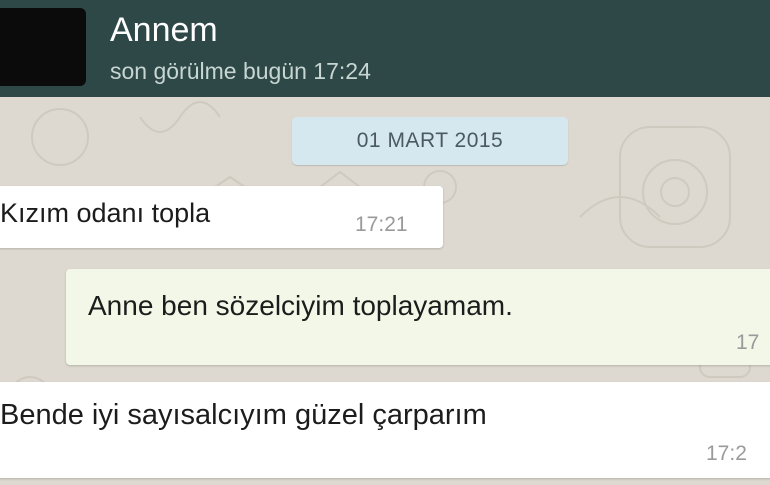  What do you see at coordinates (240, 71) in the screenshot?
I see `last-seen-status: son görülme bugün 17:24` at bounding box center [240, 71].